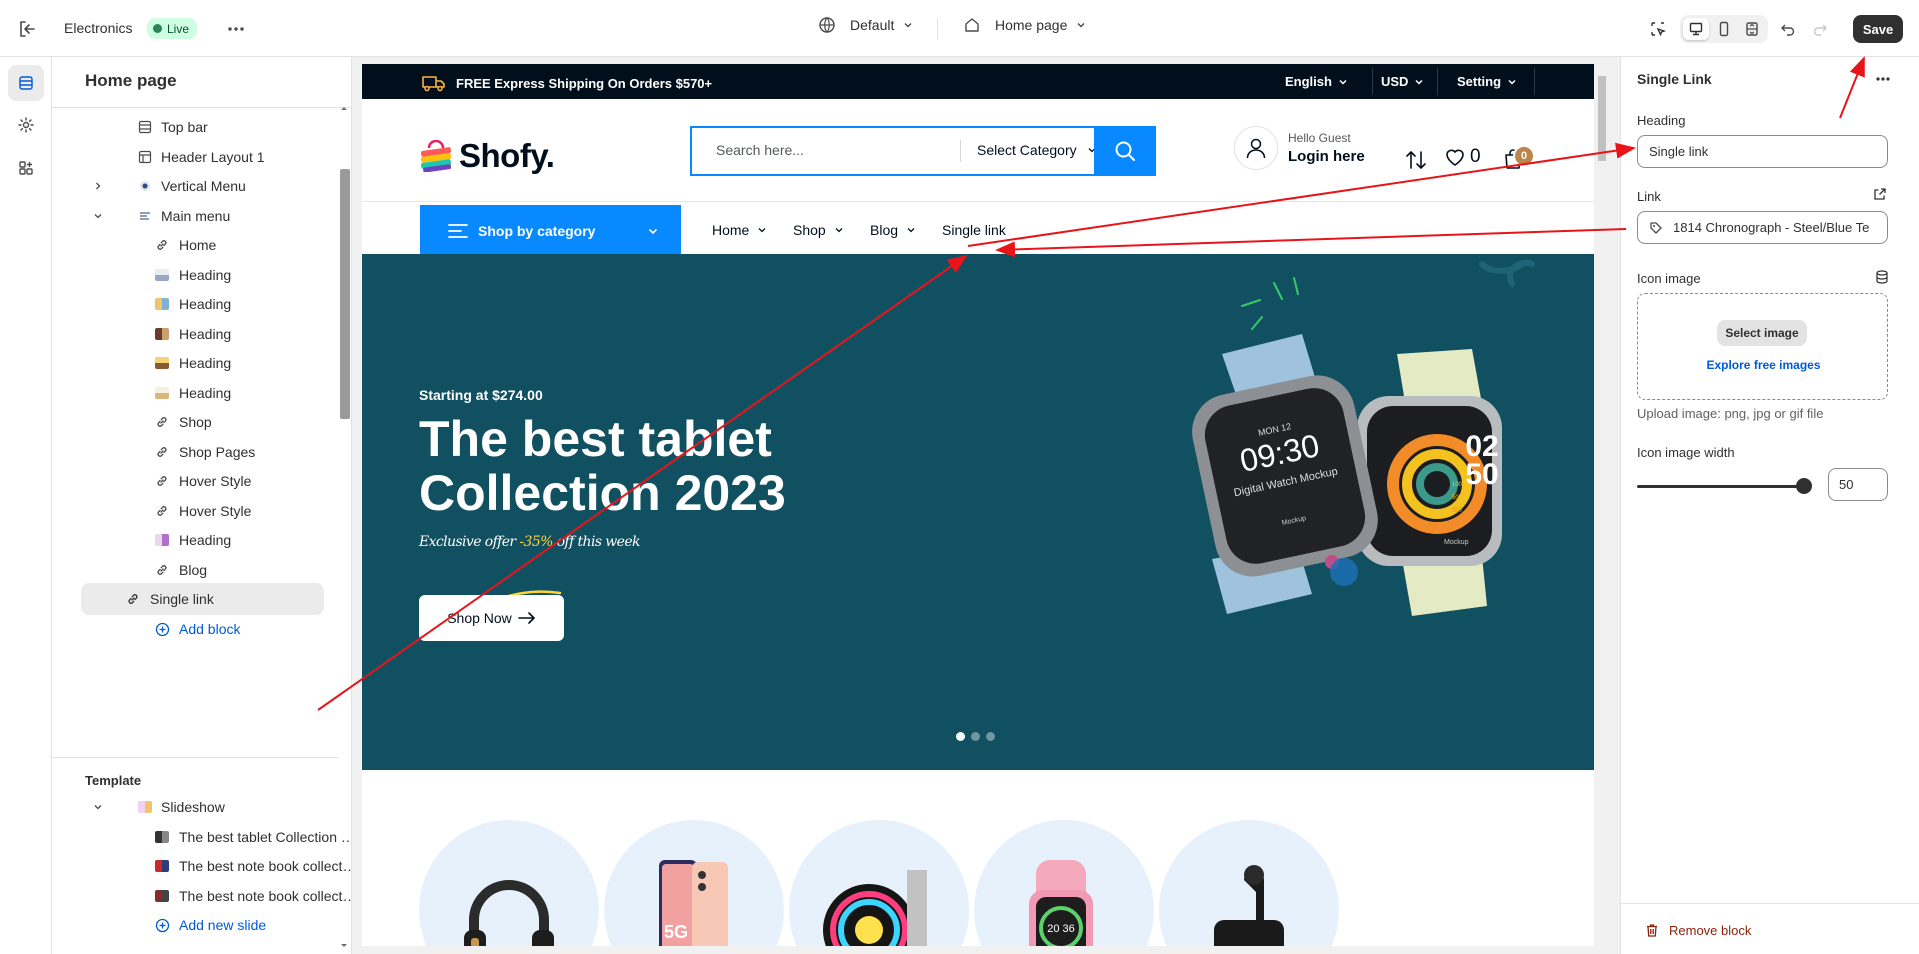  Describe the element at coordinates (216, 245) in the screenshot. I see `tree-item-home: Home` at that location.